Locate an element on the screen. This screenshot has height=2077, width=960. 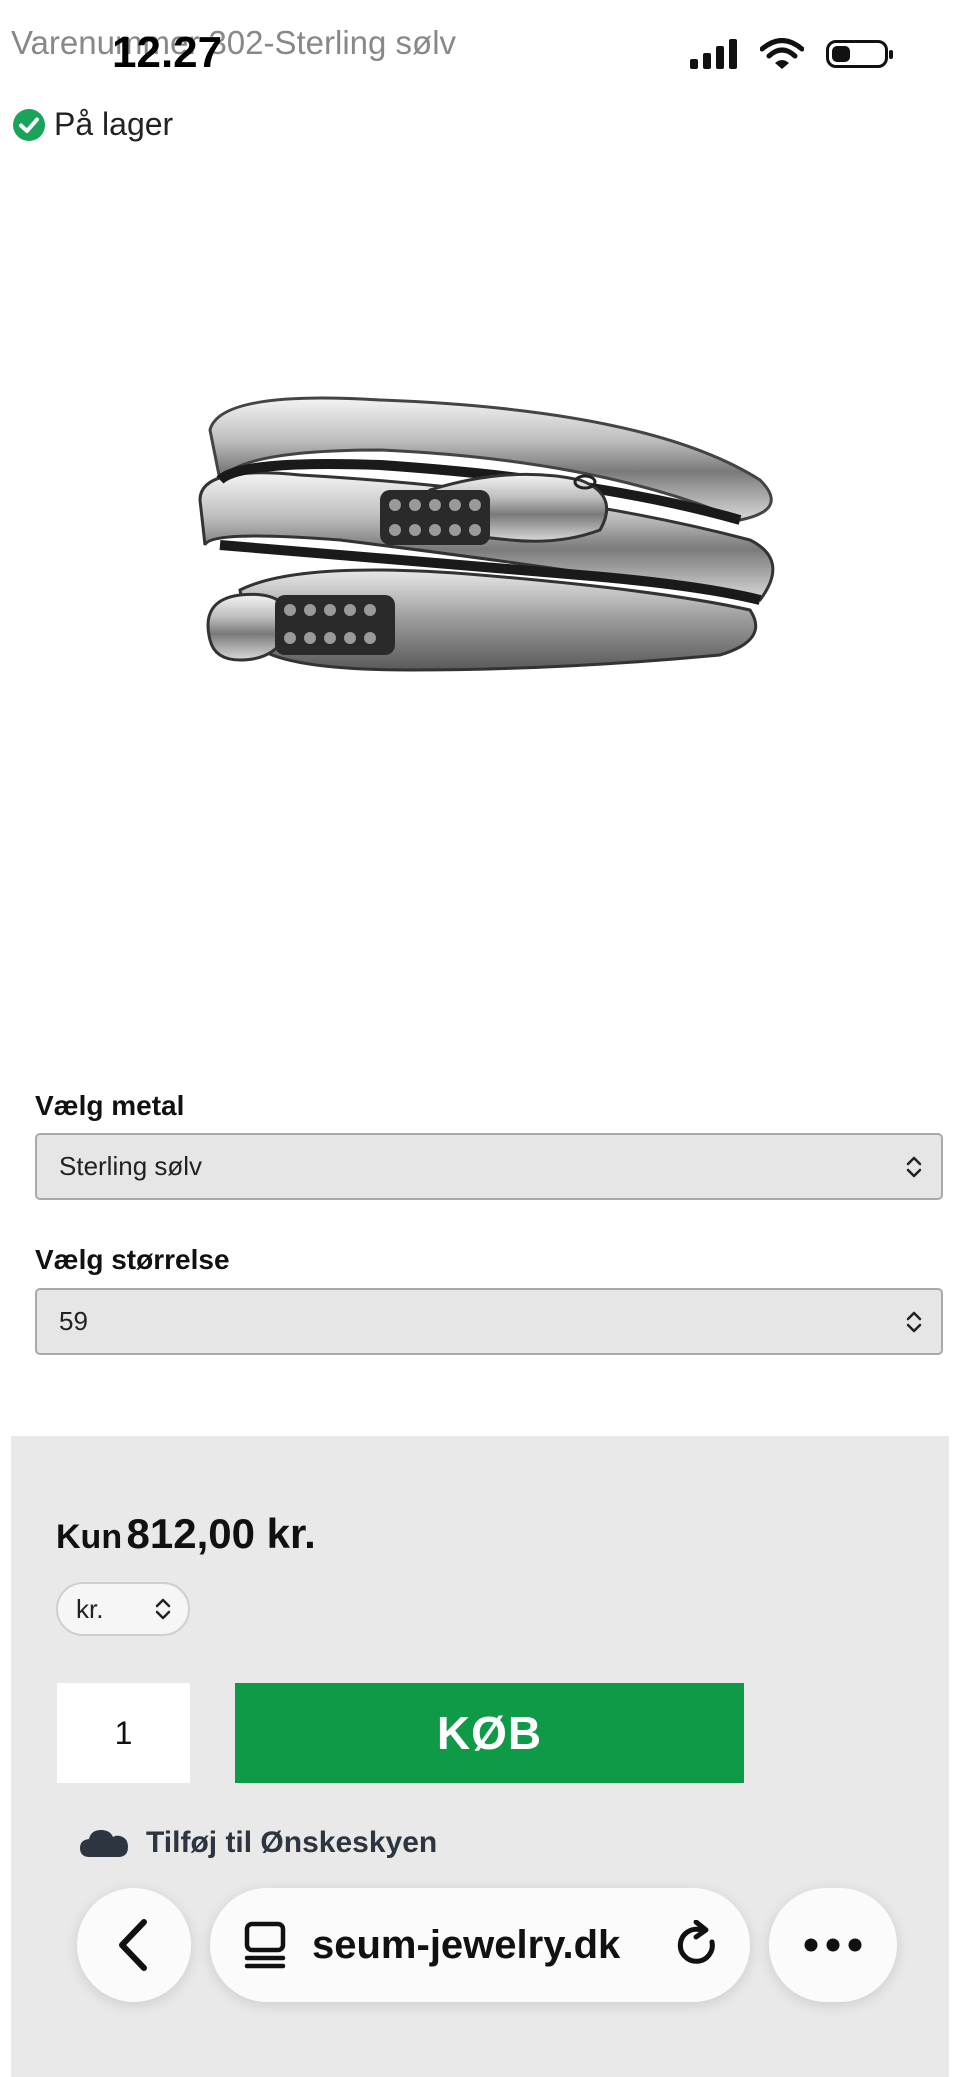
tabs-icon is located at coordinates (265, 1945).